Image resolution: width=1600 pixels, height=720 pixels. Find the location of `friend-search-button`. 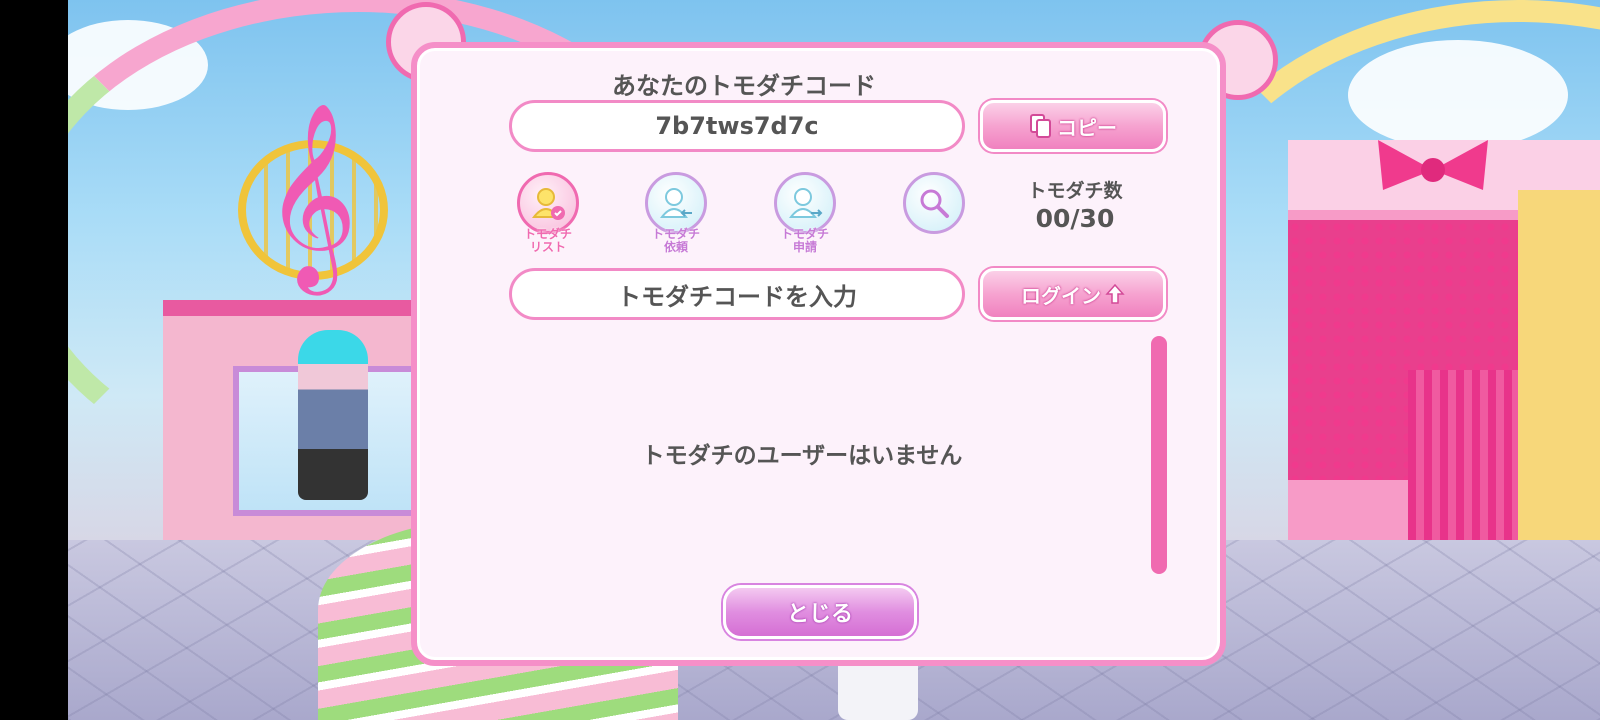

friend-search-button is located at coordinates (934, 203).